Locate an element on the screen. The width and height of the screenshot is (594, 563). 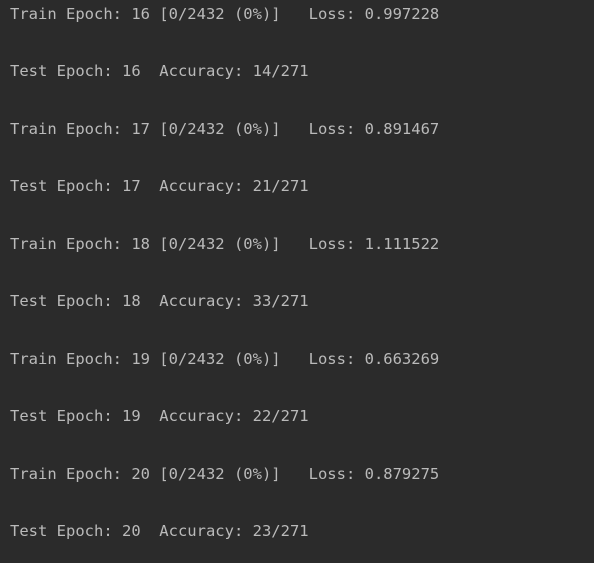
test-log-line: Test Epoch: 18 Accuracy: 33/271 is located at coordinates (159, 301).